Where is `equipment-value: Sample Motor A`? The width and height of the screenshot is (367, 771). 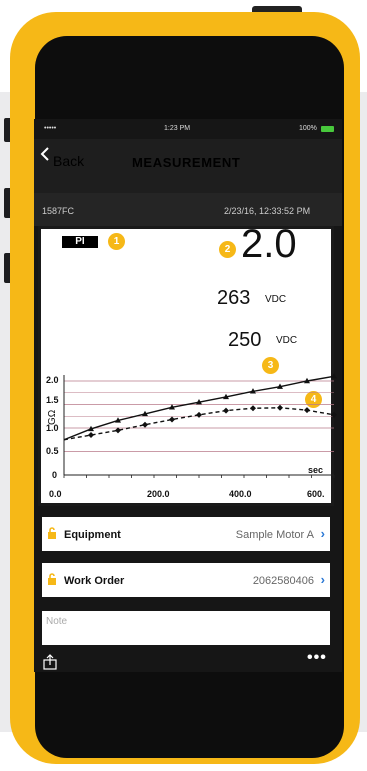
equipment-value: Sample Motor A is located at coordinates (274, 535).